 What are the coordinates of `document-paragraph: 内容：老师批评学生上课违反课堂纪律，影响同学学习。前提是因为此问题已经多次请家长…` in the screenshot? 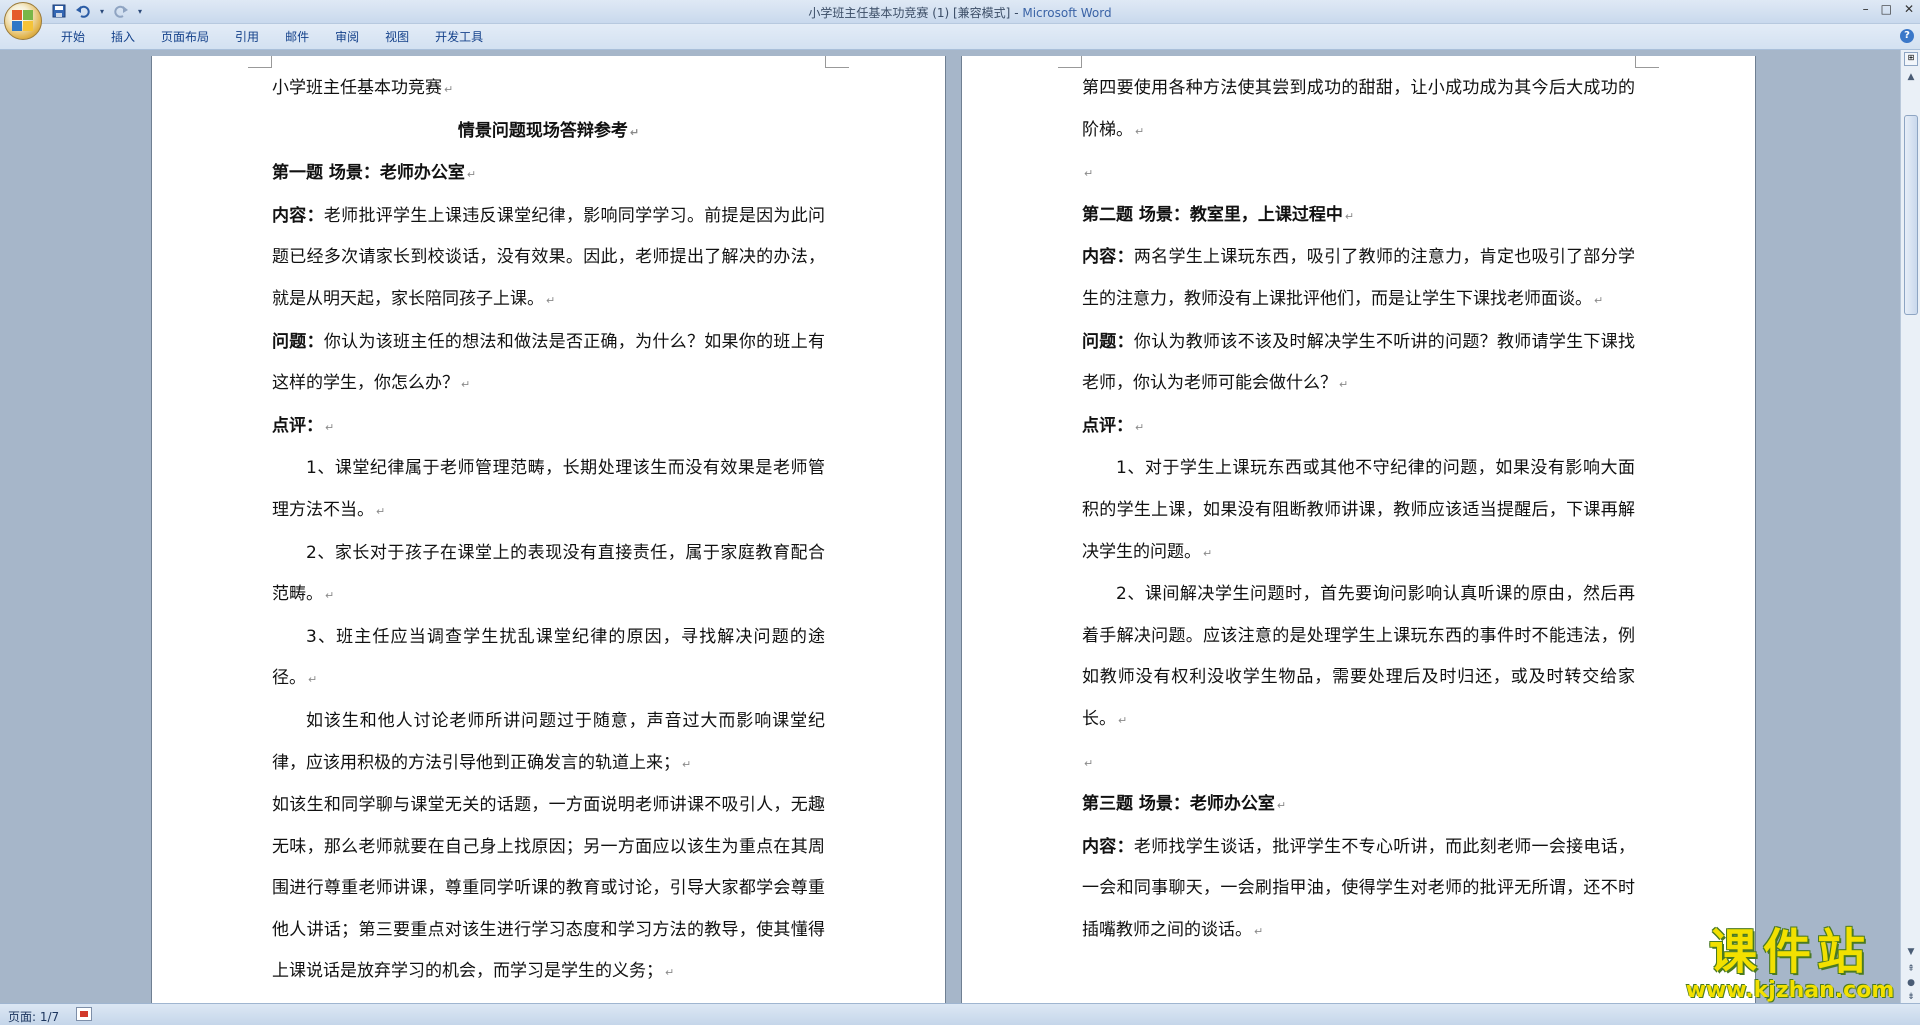 It's located at (548, 259).